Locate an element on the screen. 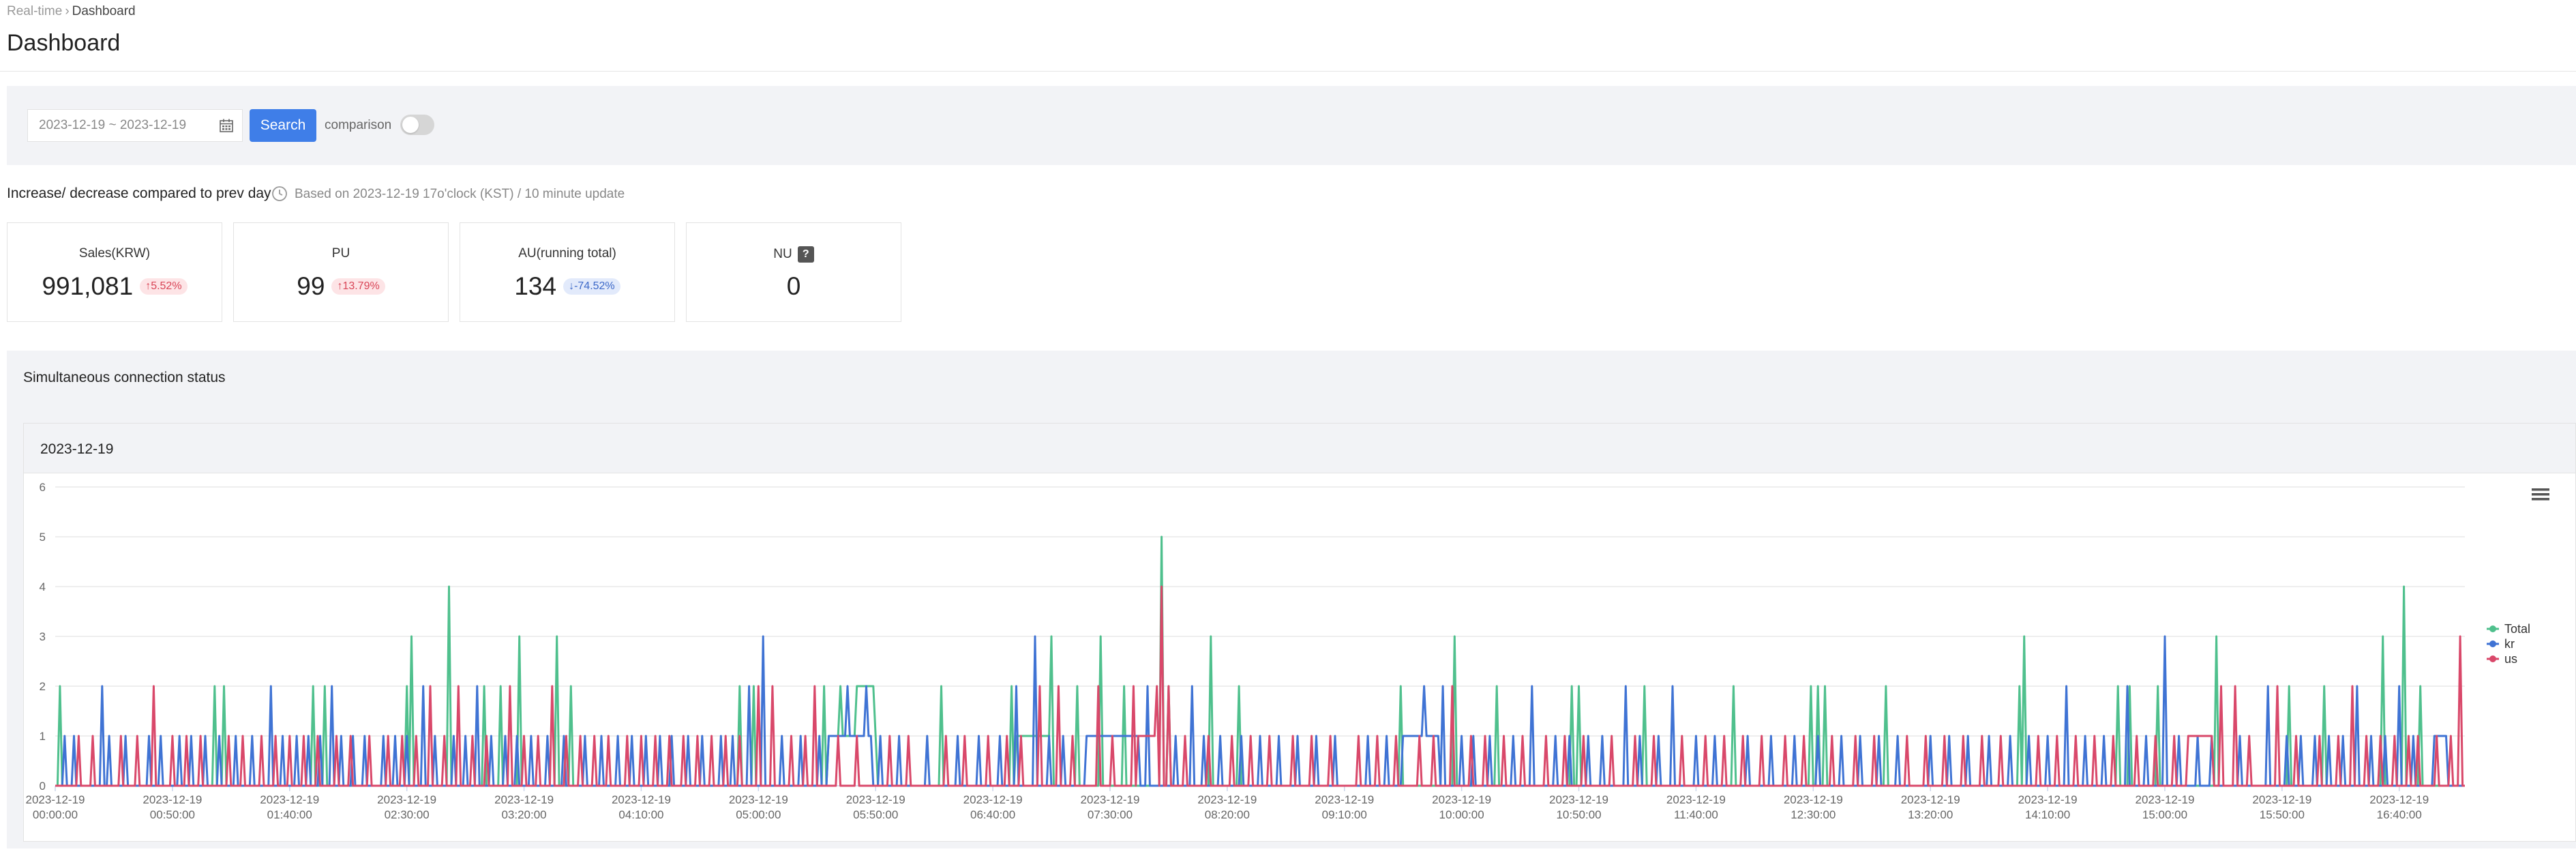 Image resolution: width=2576 pixels, height=856 pixels. summary-title: Increase/ decrease compared to prev day is located at coordinates (139, 193).